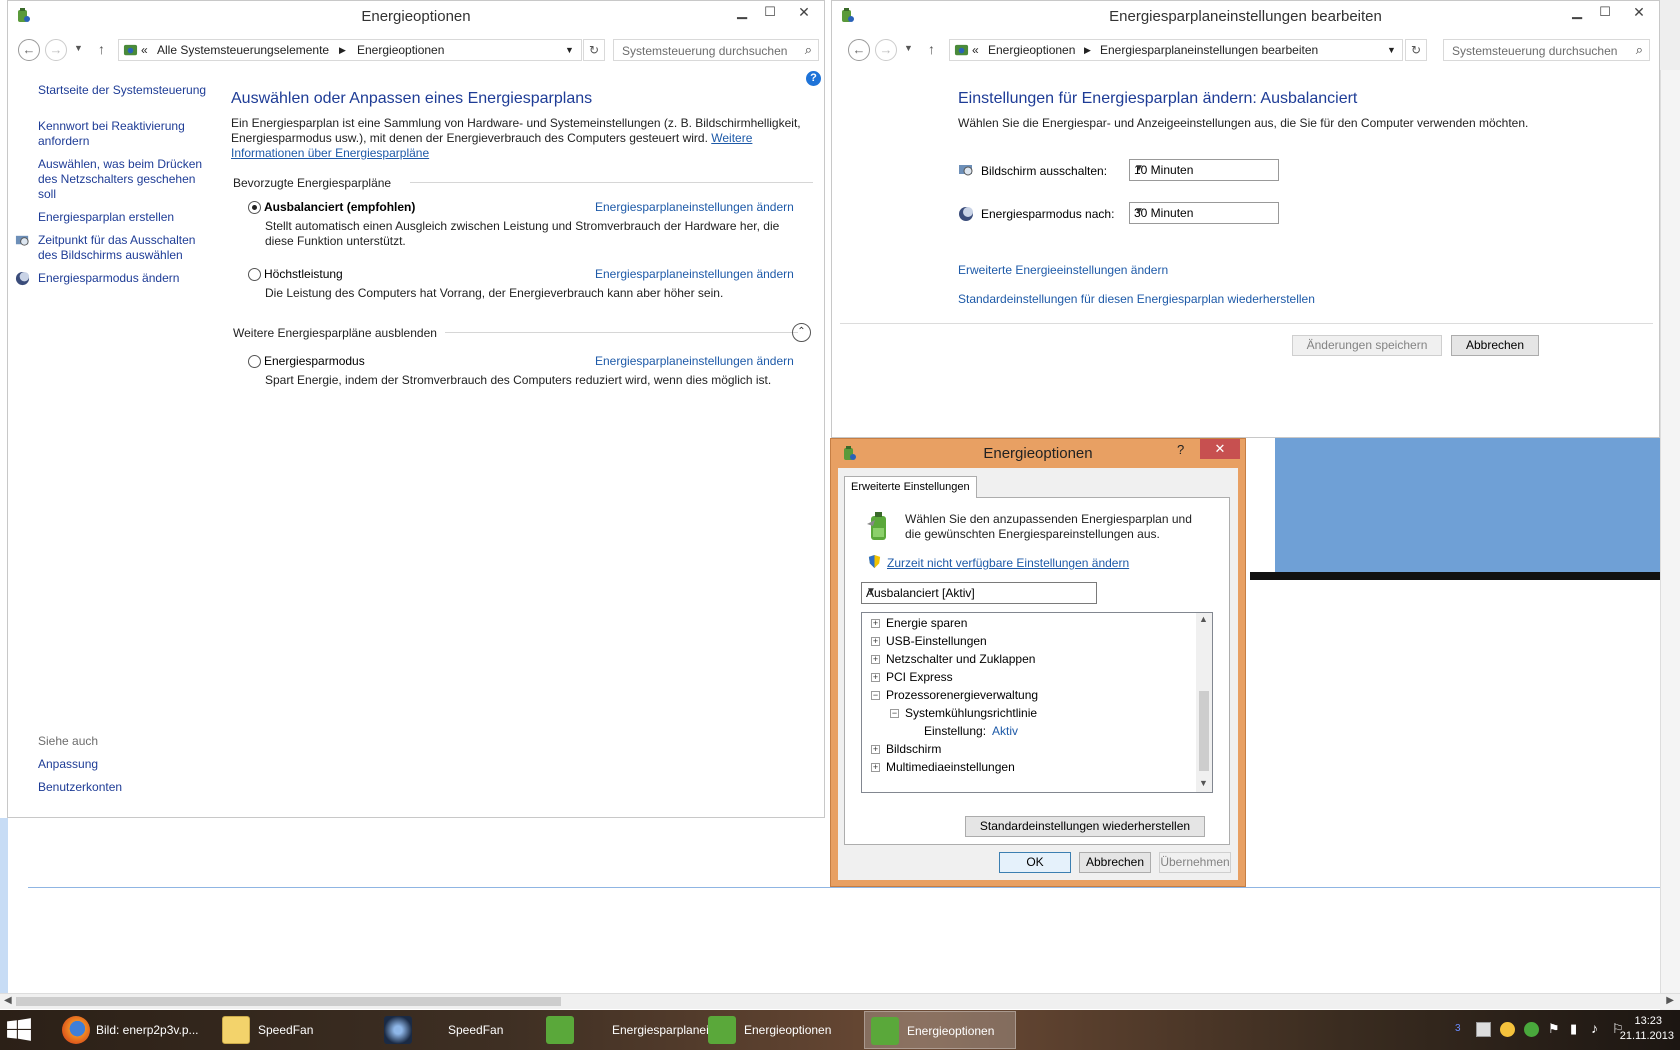  Describe the element at coordinates (303, 274) in the screenshot. I see `plan-high-performance-name: Höchstleistung` at that location.